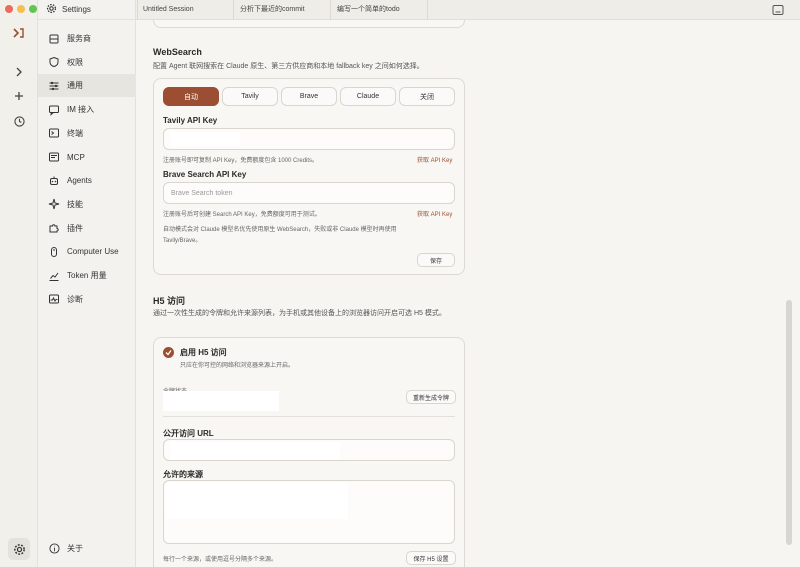  What do you see at coordinates (436, 260) in the screenshot?
I see `websearch-save-button: 保存` at bounding box center [436, 260].